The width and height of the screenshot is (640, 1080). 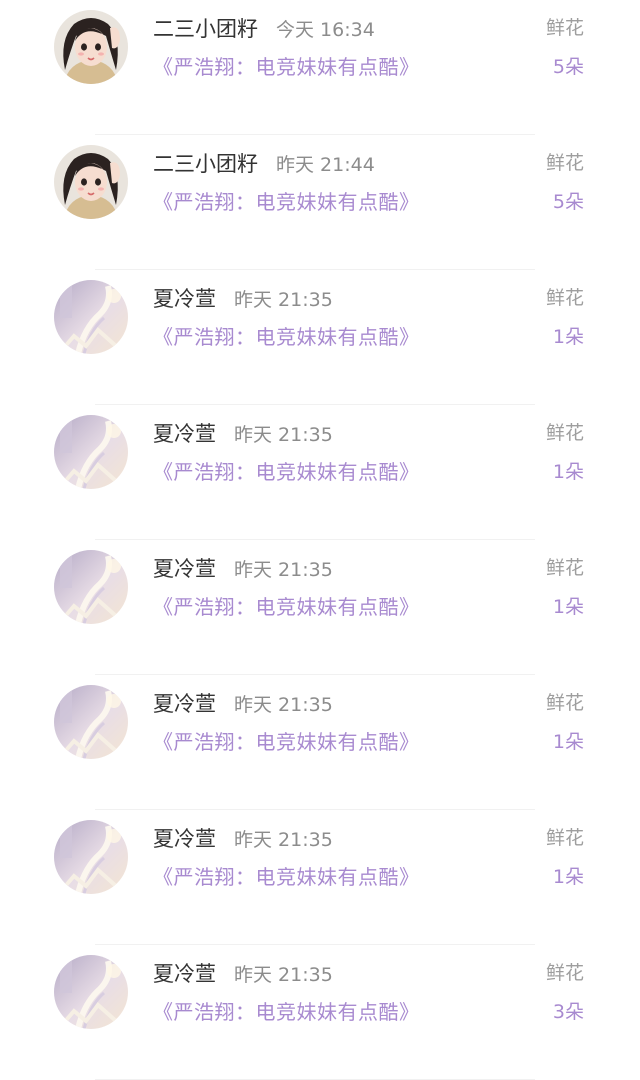 What do you see at coordinates (325, 164) in the screenshot?
I see `gift-time: 昨天 21:44` at bounding box center [325, 164].